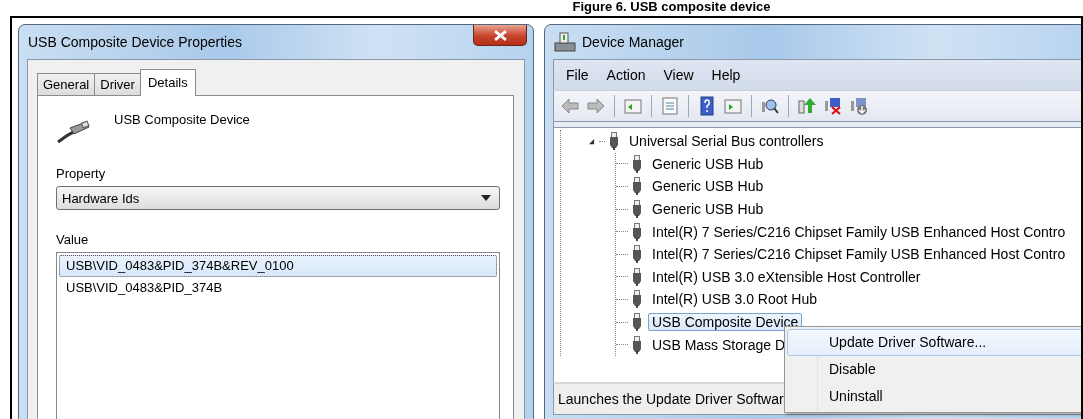  I want to click on download-icon, so click(859, 106).